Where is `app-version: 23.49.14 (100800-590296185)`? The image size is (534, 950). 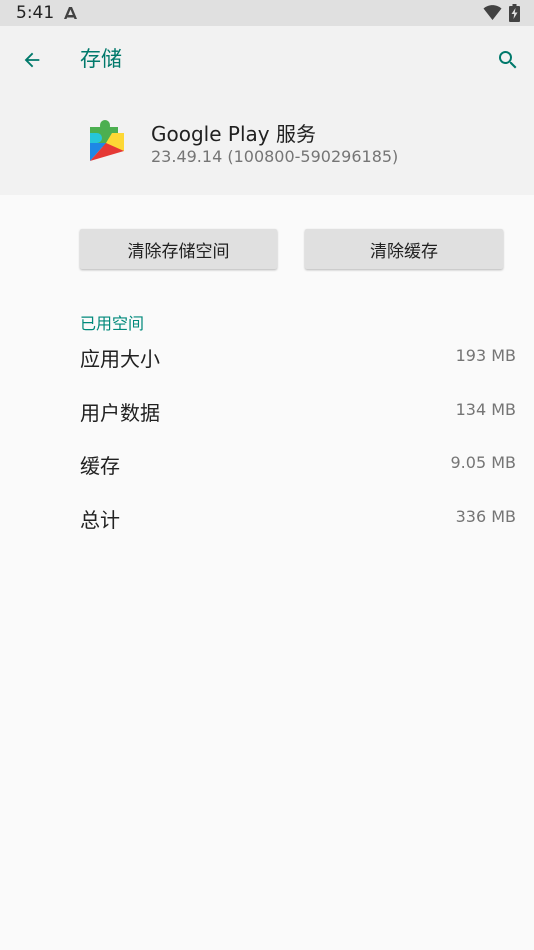
app-version: 23.49.14 (100800-590296185) is located at coordinates (275, 156).